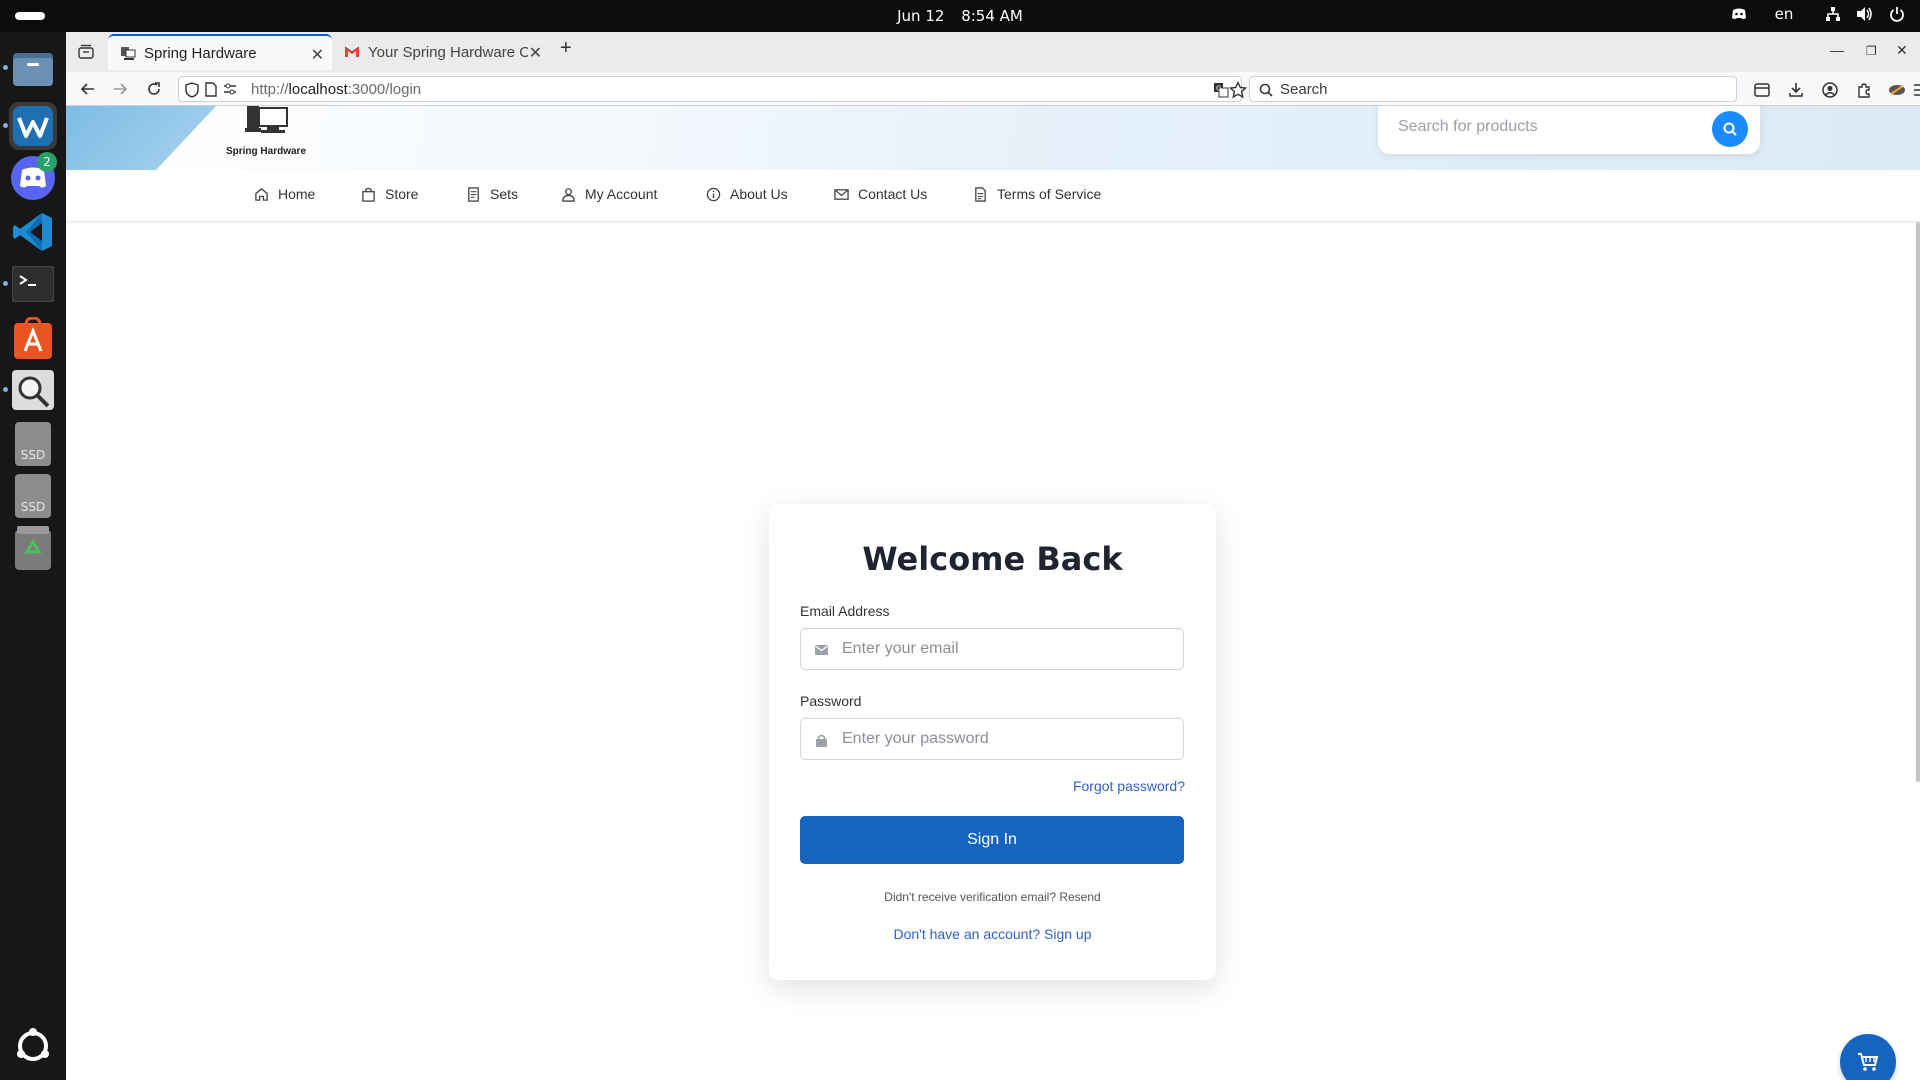 The width and height of the screenshot is (1920, 1080). I want to click on pocket-icon, so click(1762, 90).